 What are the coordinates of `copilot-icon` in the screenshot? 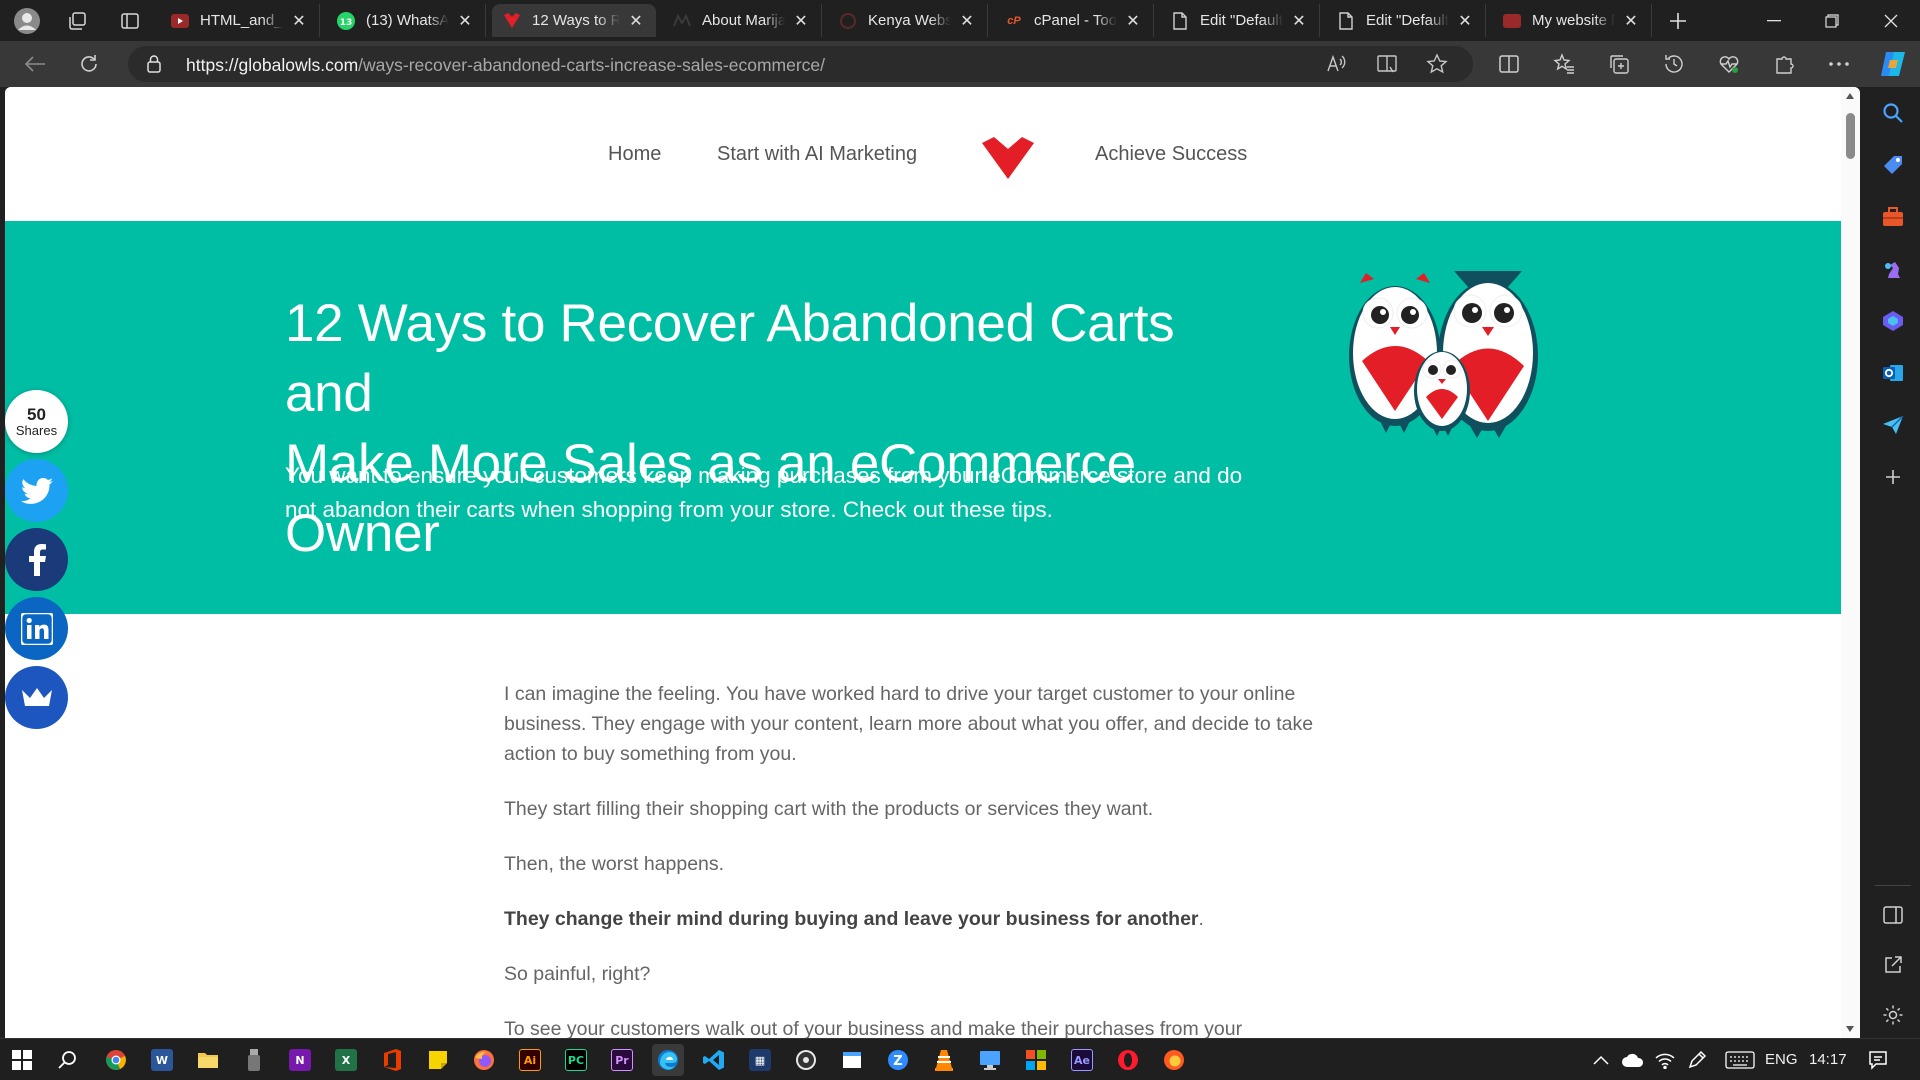 It's located at (1893, 64).